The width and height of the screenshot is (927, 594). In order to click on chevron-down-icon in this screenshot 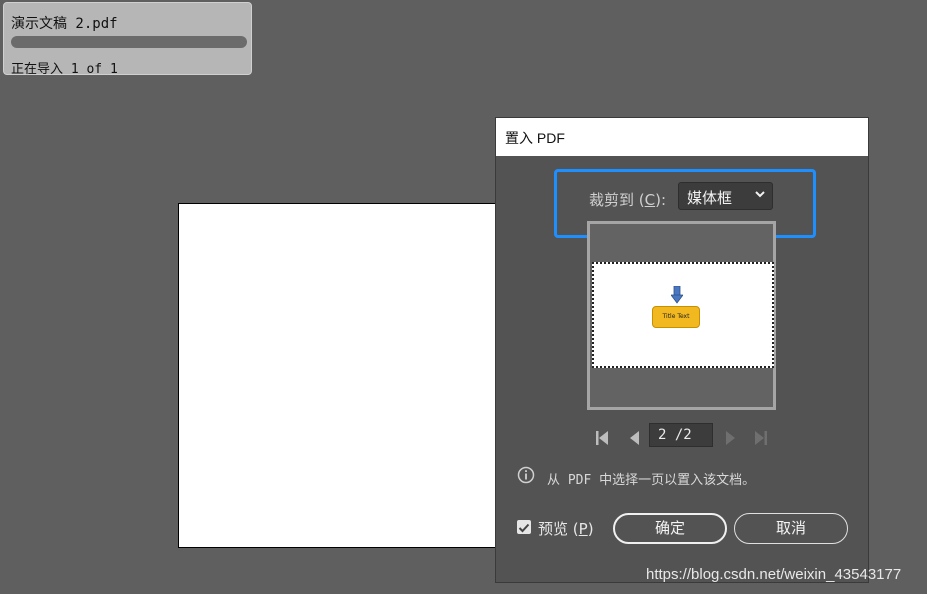, I will do `click(760, 194)`.